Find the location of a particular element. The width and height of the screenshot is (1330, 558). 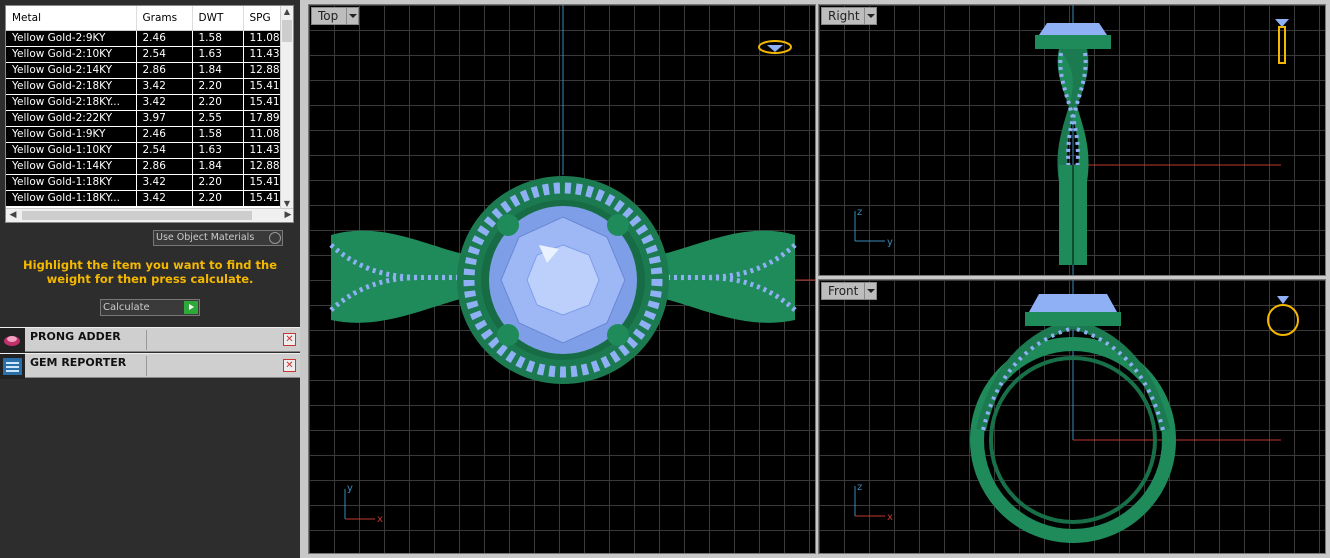

table-cell: 17.89 is located at coordinates (263, 118).